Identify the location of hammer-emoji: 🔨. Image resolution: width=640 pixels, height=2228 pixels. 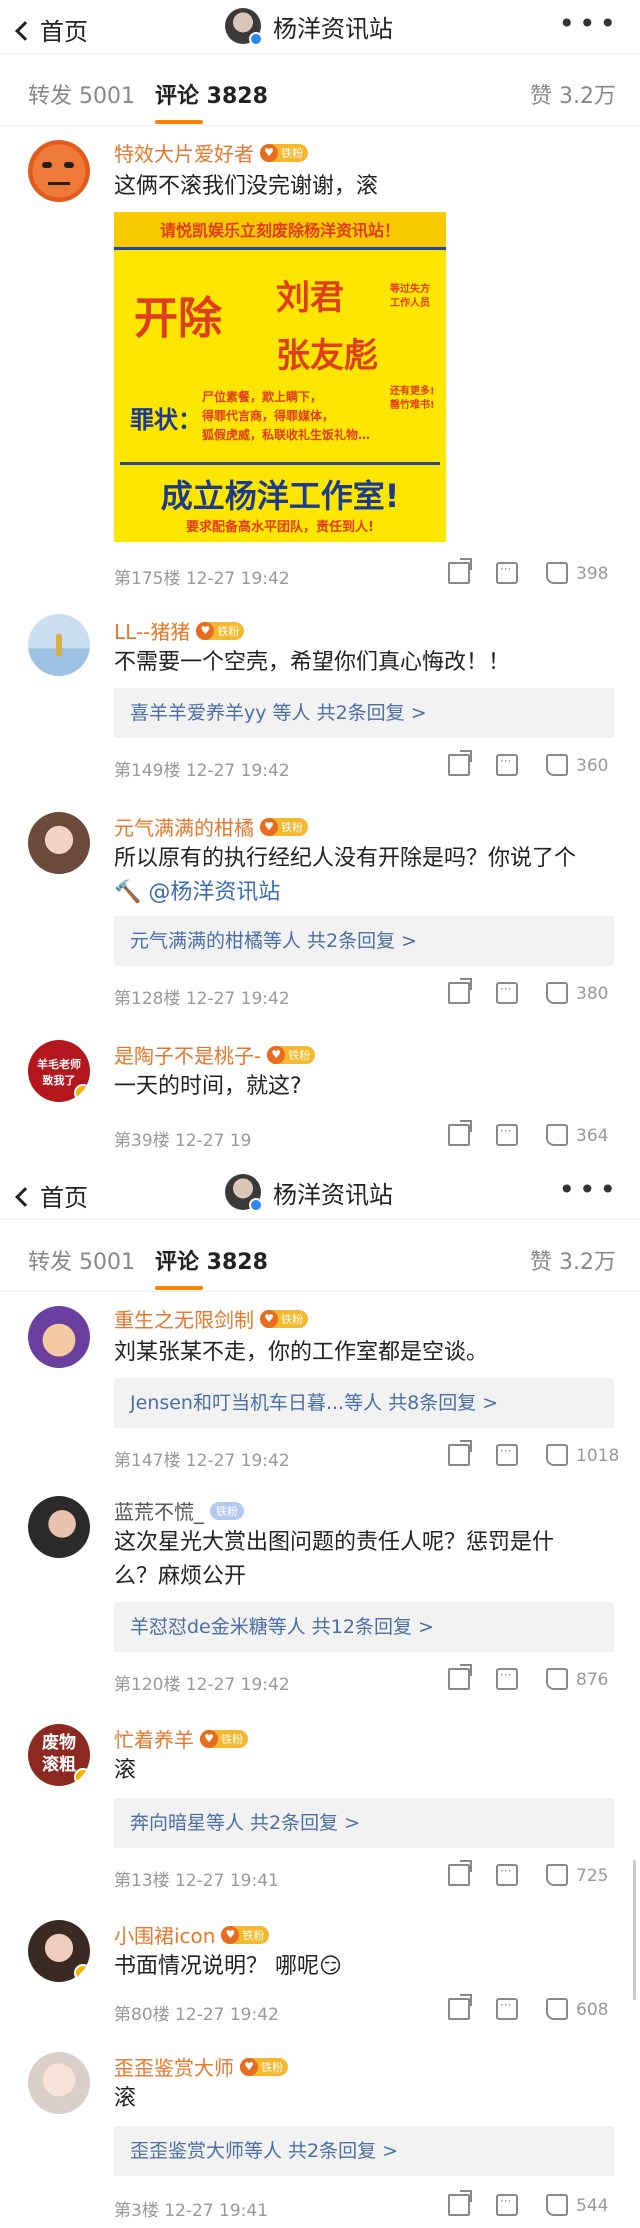
(131, 892).